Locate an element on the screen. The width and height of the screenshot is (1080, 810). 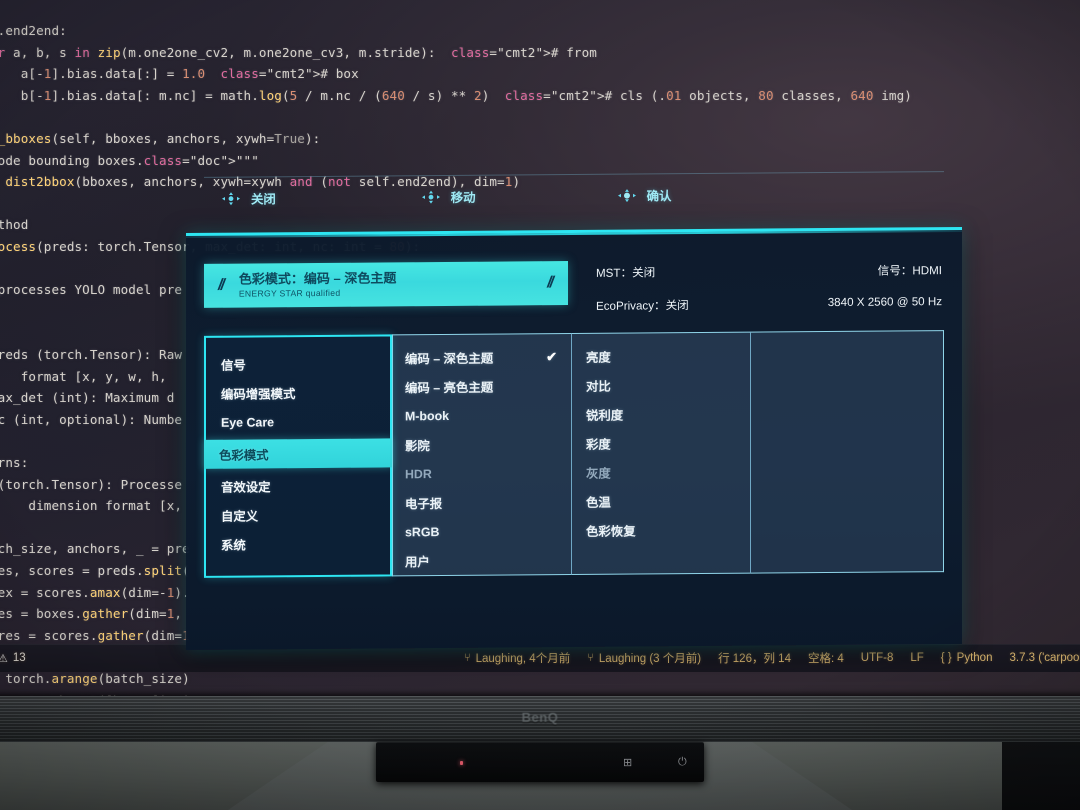
code-line: xes = boxes.gather(dim=1, is located at coordinates (91, 614).